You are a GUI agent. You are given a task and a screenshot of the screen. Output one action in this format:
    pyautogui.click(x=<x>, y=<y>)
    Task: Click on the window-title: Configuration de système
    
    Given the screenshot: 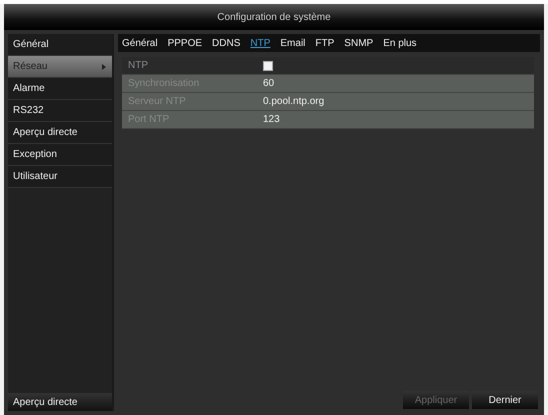 What is the action you would take?
    pyautogui.click(x=274, y=17)
    